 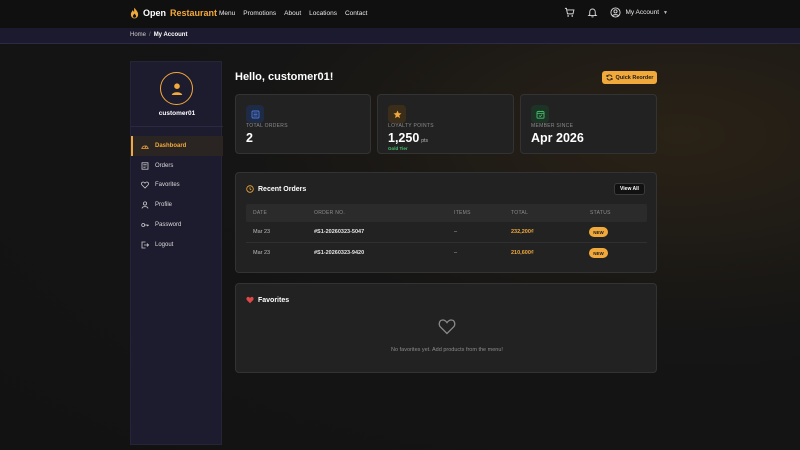 I want to click on brand-name-restaurant: Restaurant, so click(x=194, y=13).